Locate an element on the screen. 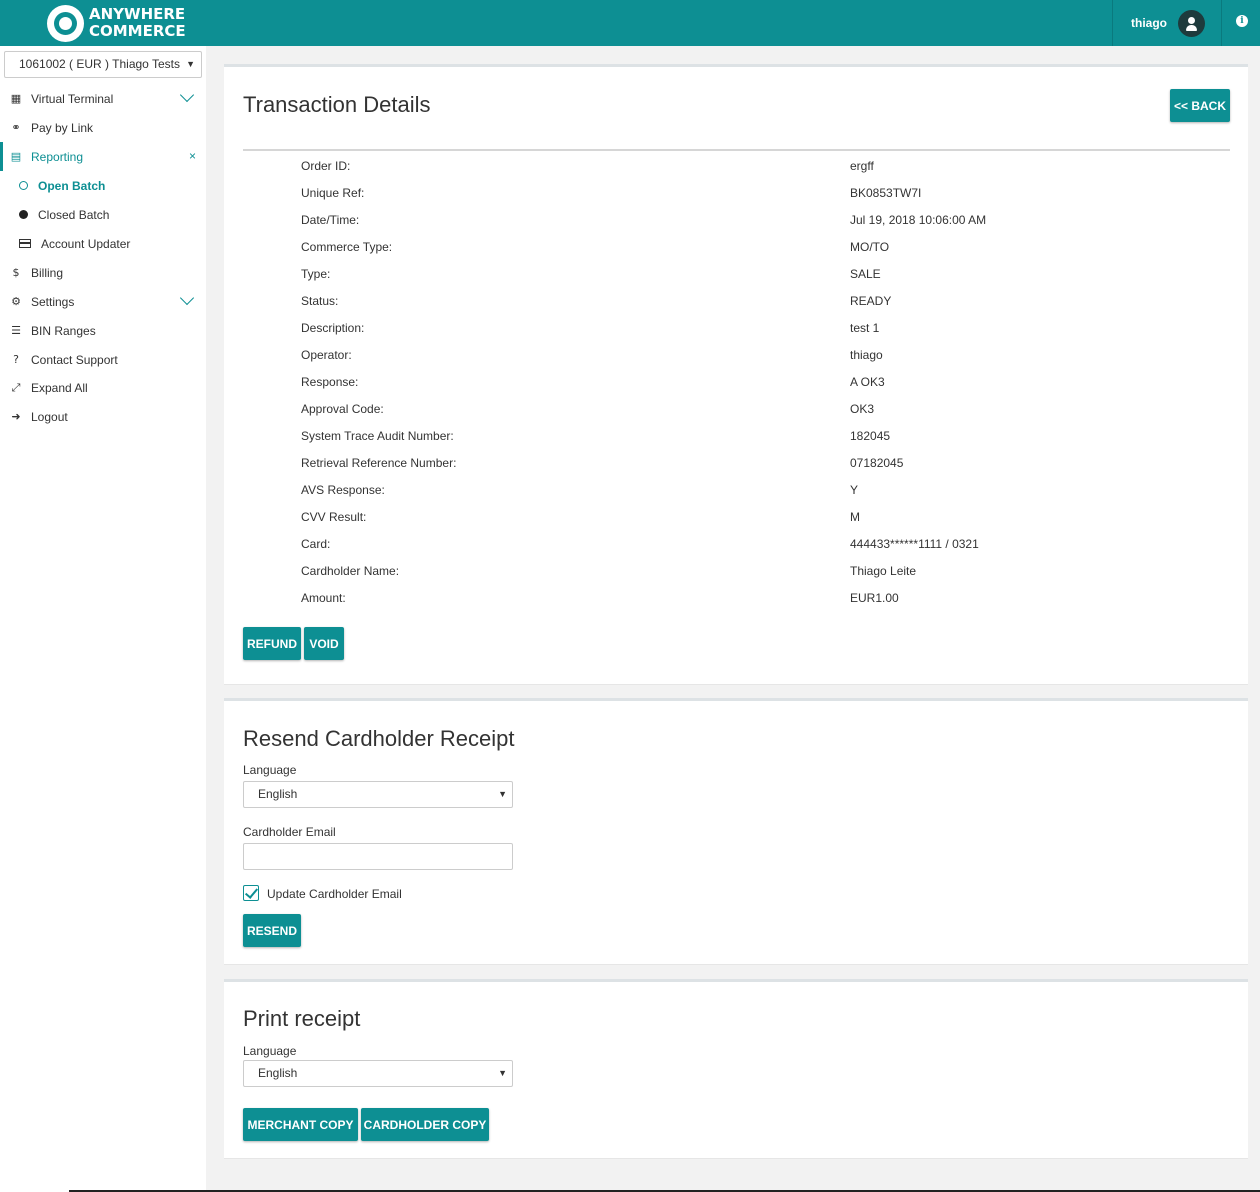  brand-logo: ANYWHERE COMMERCE is located at coordinates (116, 23).